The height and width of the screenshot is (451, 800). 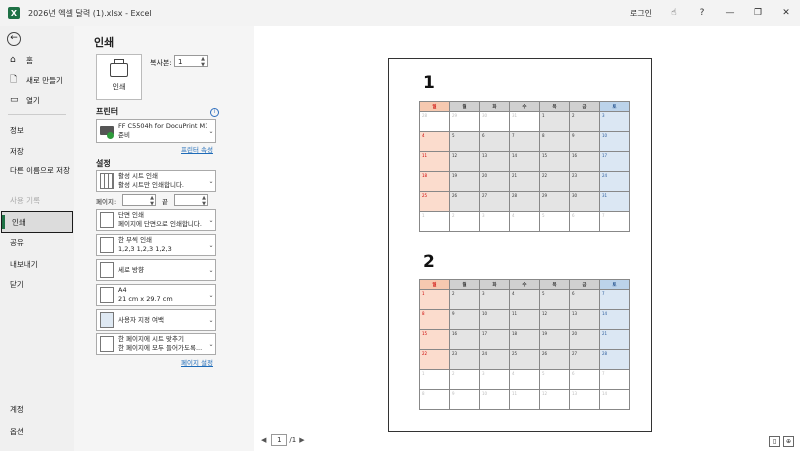 I want to click on copies-label: 복사본:, so click(x=161, y=63).